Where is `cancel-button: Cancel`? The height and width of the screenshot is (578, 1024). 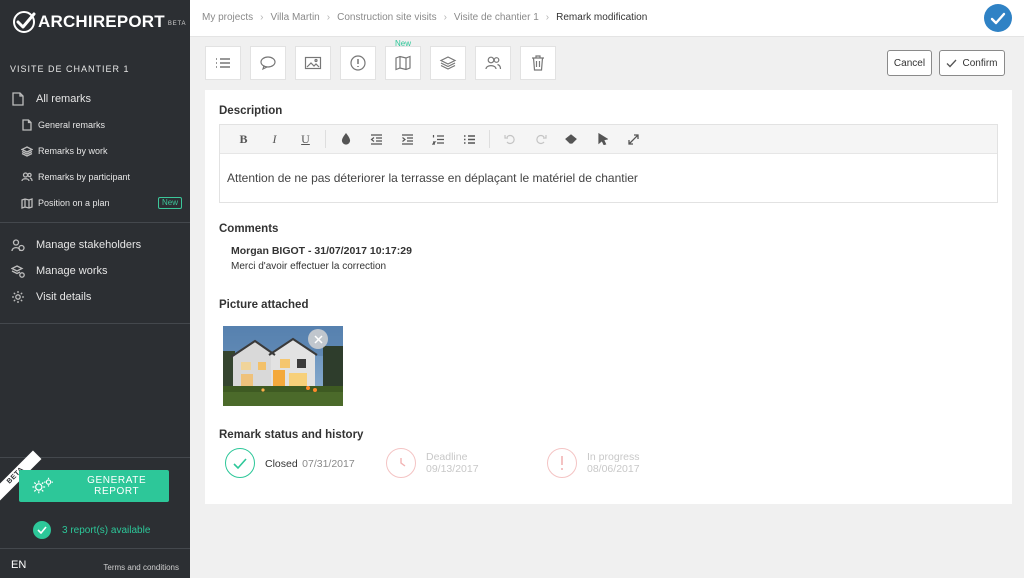
cancel-button: Cancel is located at coordinates (909, 63).